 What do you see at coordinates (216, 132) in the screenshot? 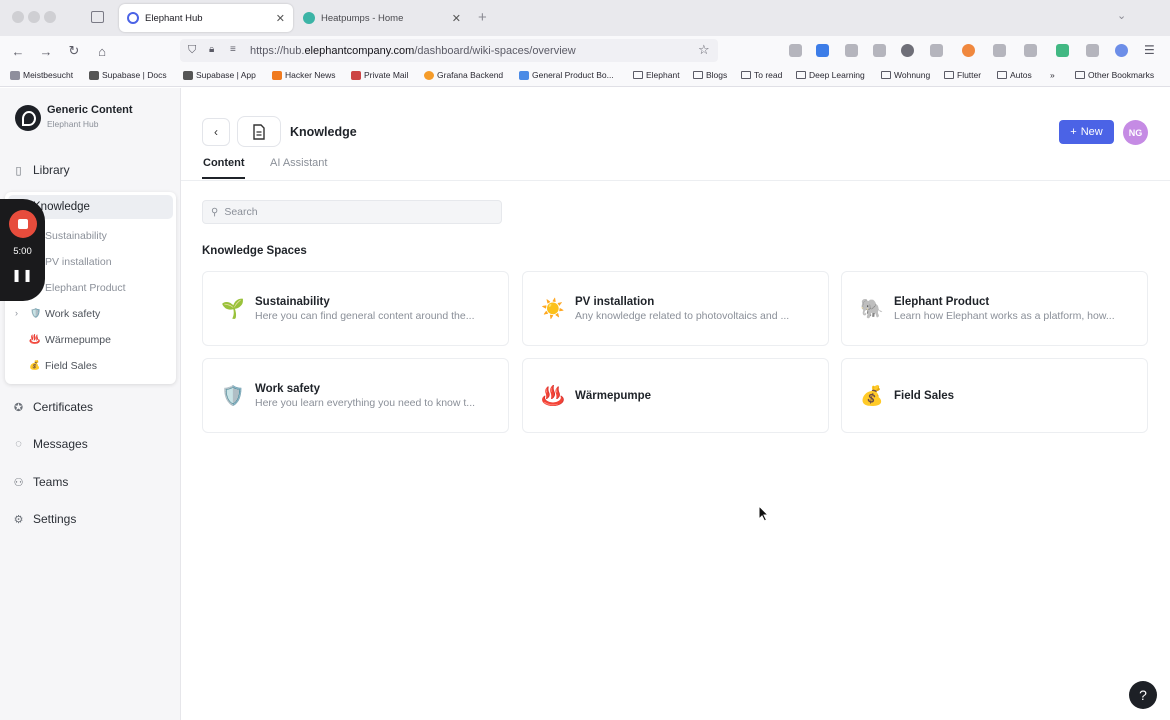
I see `back-button: ‹` at bounding box center [216, 132].